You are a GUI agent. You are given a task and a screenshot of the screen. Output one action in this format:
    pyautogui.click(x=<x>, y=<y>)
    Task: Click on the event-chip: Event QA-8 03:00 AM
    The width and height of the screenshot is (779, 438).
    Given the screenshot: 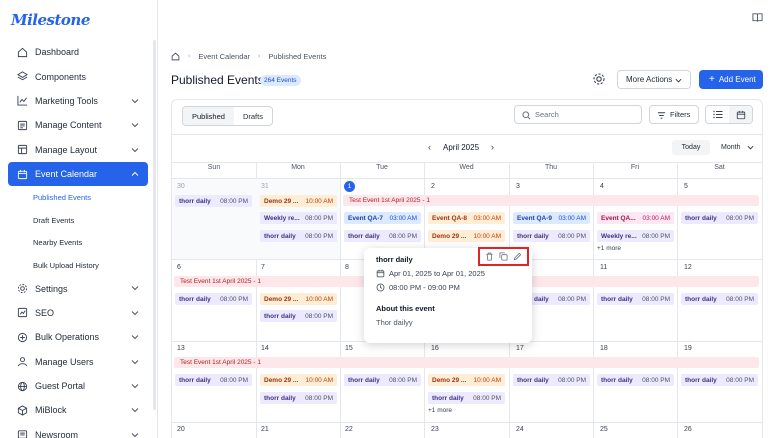 What is the action you would take?
    pyautogui.click(x=466, y=218)
    